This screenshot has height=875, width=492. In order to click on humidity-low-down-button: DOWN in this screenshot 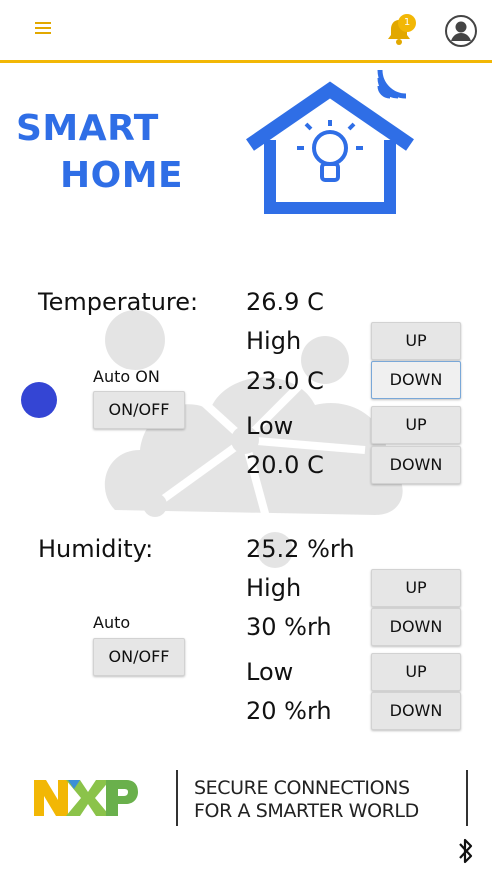, I will do `click(416, 711)`.